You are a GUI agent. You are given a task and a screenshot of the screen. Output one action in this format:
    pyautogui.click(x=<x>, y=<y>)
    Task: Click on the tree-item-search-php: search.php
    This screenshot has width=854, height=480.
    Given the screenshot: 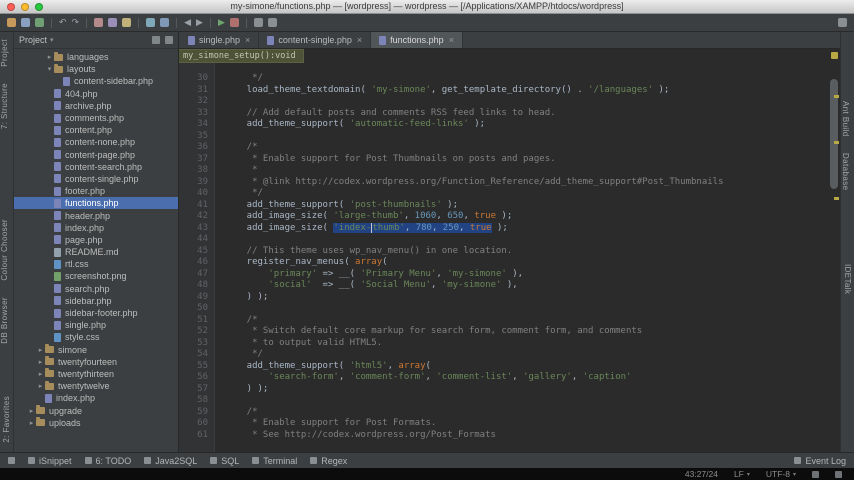 What is the action you would take?
    pyautogui.click(x=96, y=289)
    